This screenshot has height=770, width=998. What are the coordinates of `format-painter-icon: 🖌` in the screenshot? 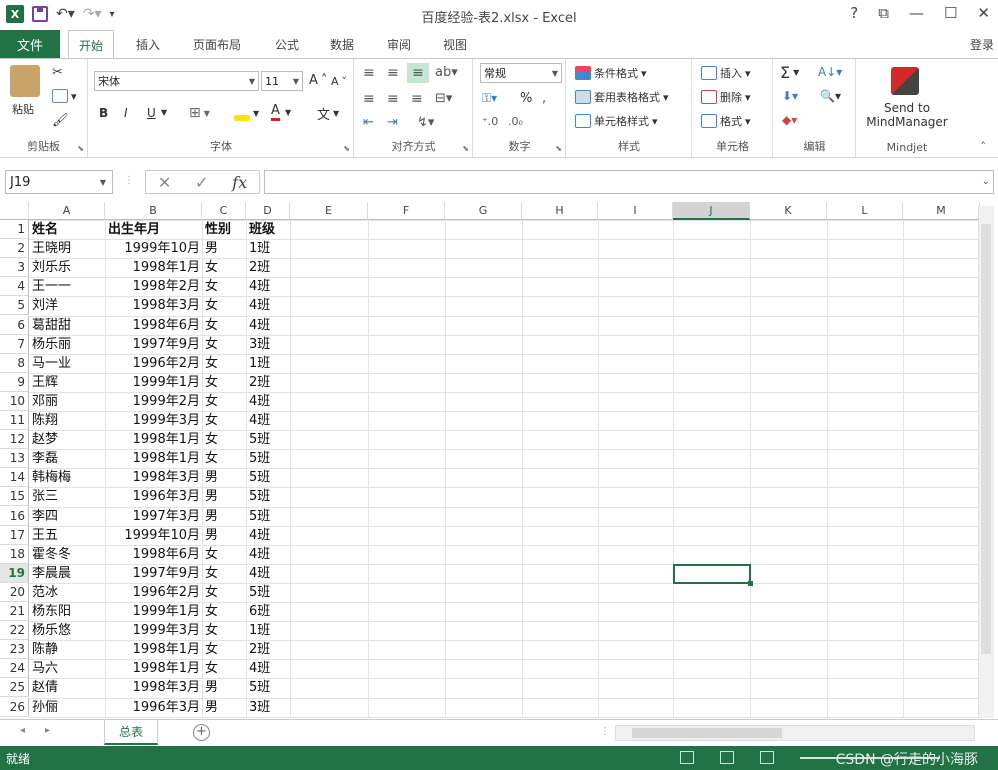 It's located at (60, 120).